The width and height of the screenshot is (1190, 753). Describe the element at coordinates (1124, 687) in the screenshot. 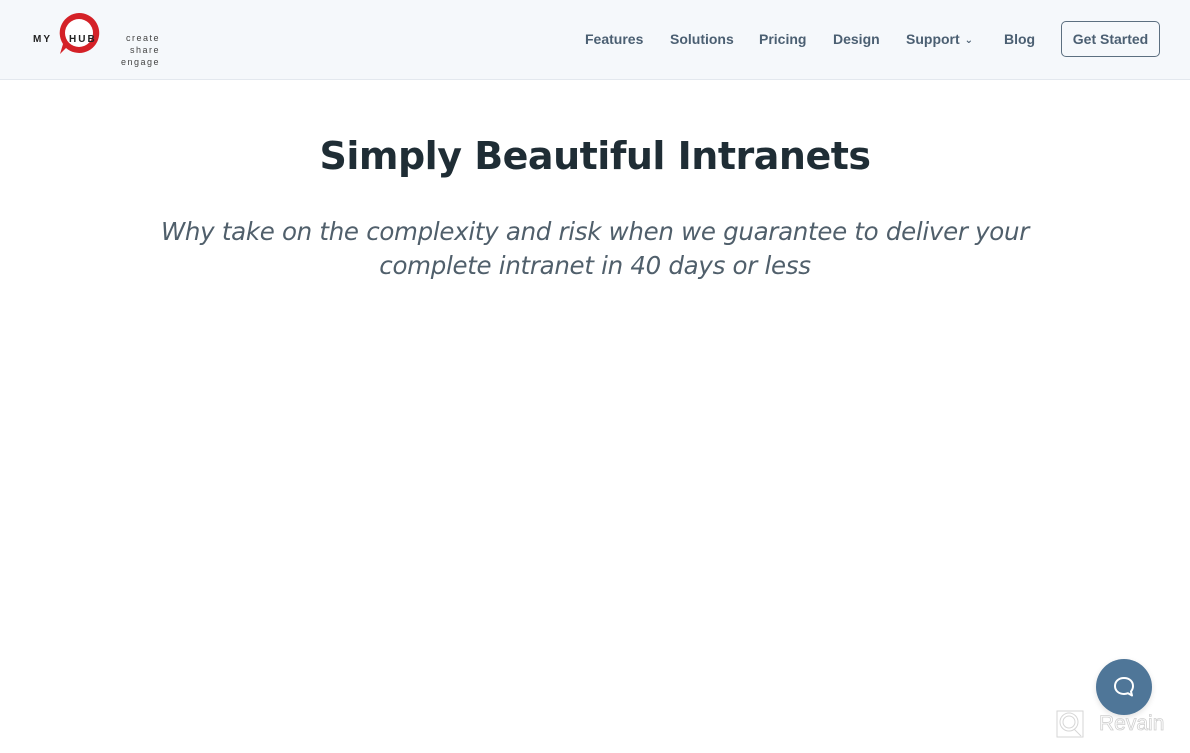

I see `chat-bubble-icon` at that location.